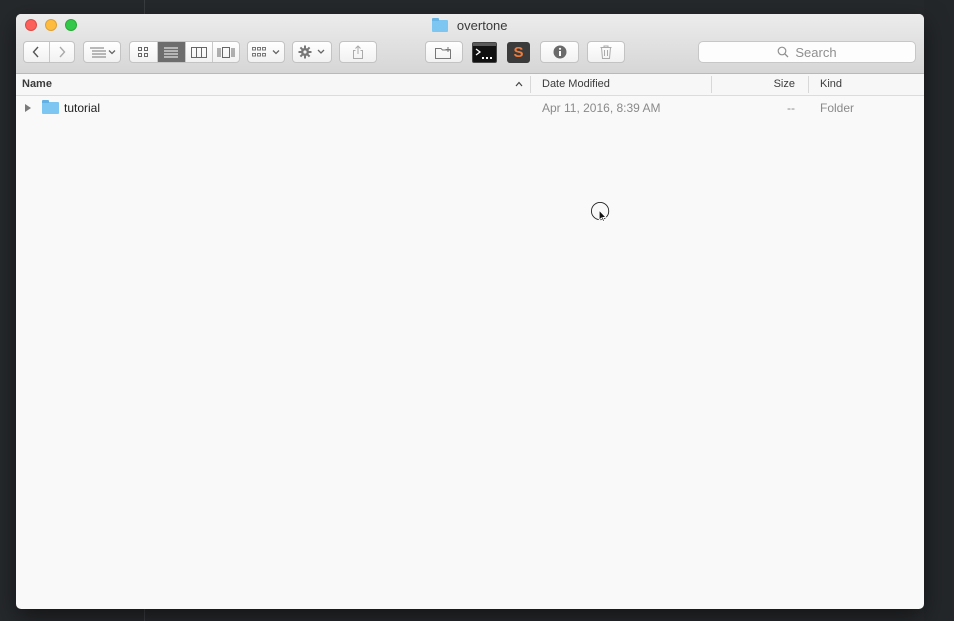  Describe the element at coordinates (482, 26) in the screenshot. I see `window-title-text: overtone` at that location.